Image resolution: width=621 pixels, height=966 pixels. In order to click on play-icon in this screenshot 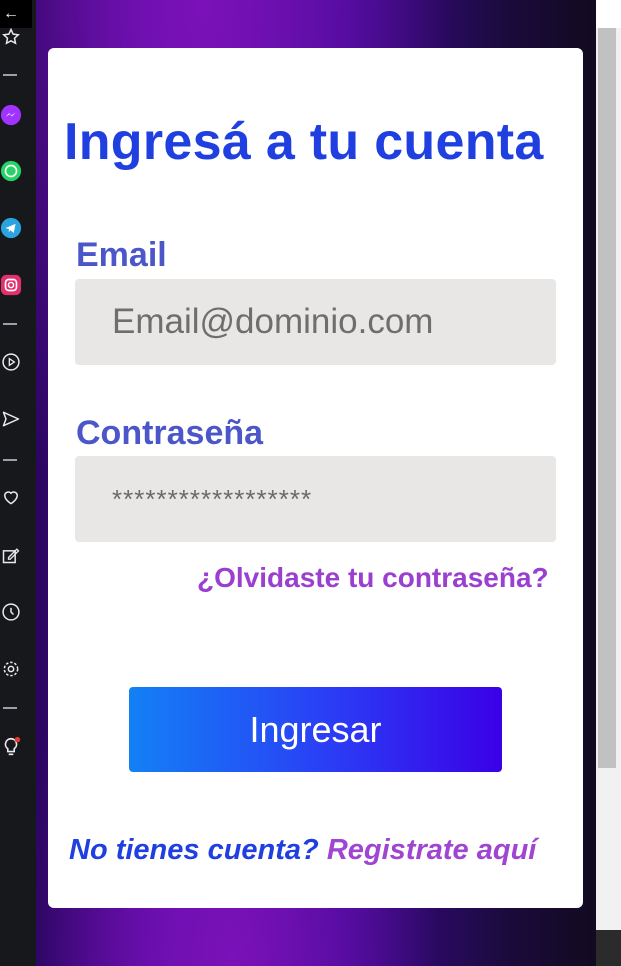, I will do `click(11, 362)`.